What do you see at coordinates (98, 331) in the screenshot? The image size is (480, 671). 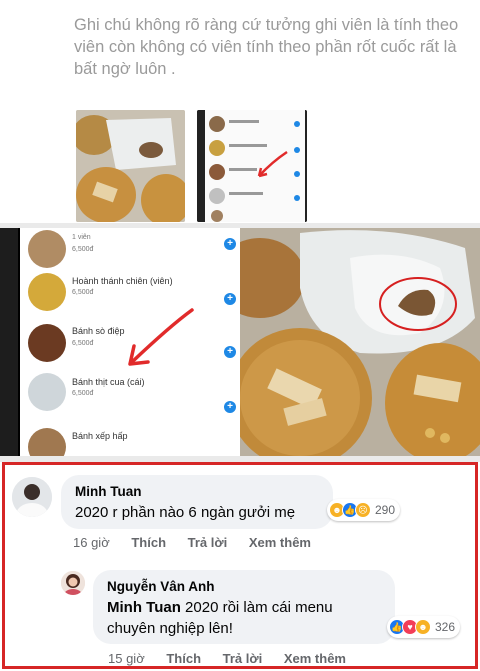 I see `menu-item-name: Bánh sò điệp` at bounding box center [98, 331].